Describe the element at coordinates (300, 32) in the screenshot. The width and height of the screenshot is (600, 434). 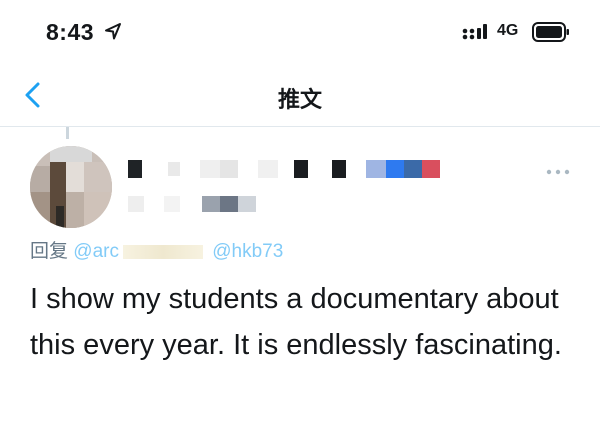
I see `status-bar: 8:43 4G` at that location.